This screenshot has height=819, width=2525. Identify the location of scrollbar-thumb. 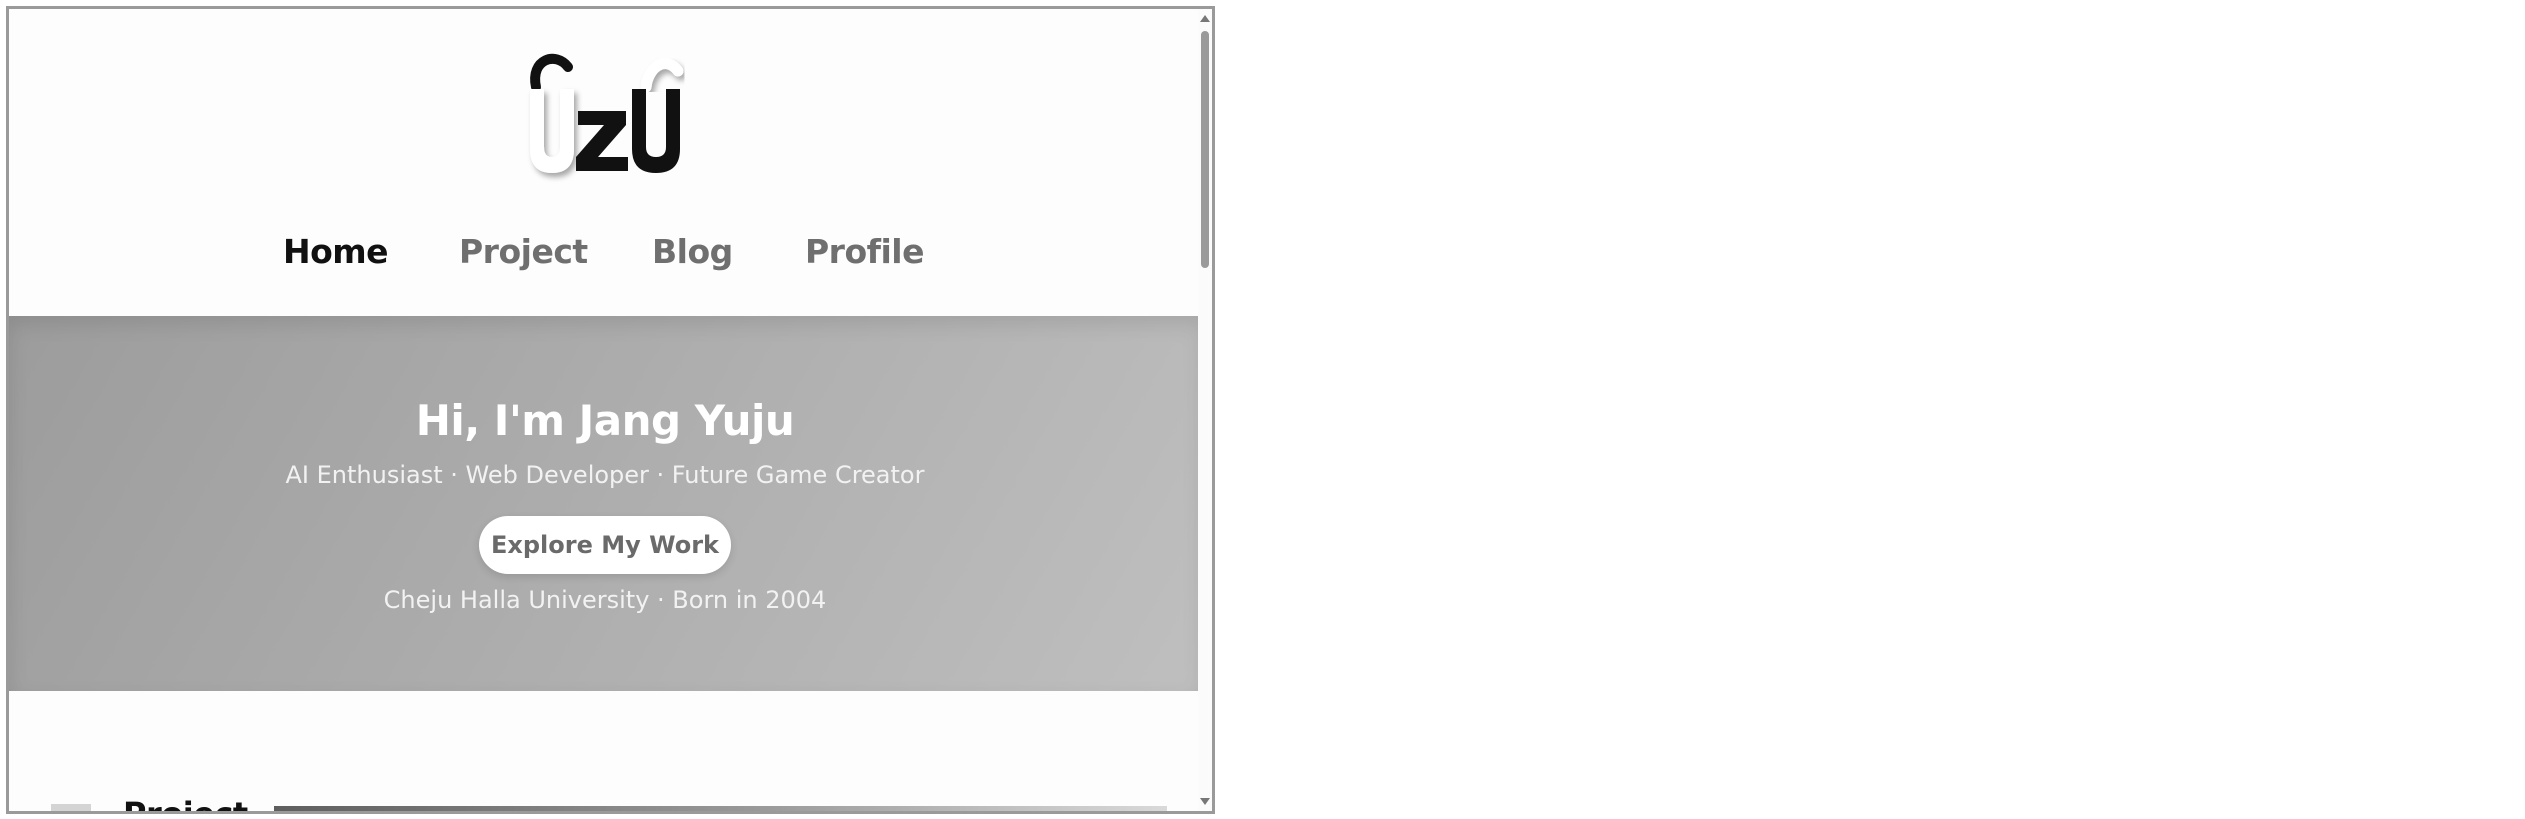
(1205, 149).